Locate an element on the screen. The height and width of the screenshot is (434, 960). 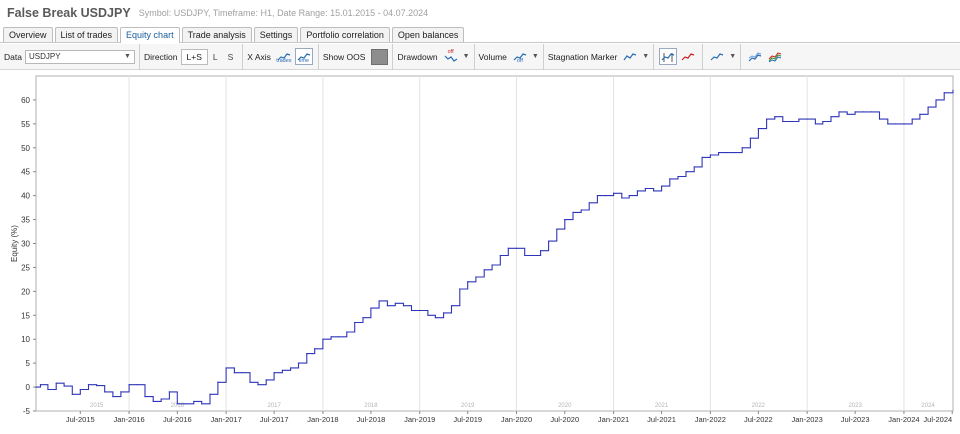
x-tick-label: Jan-2023 is located at coordinates (807, 419).